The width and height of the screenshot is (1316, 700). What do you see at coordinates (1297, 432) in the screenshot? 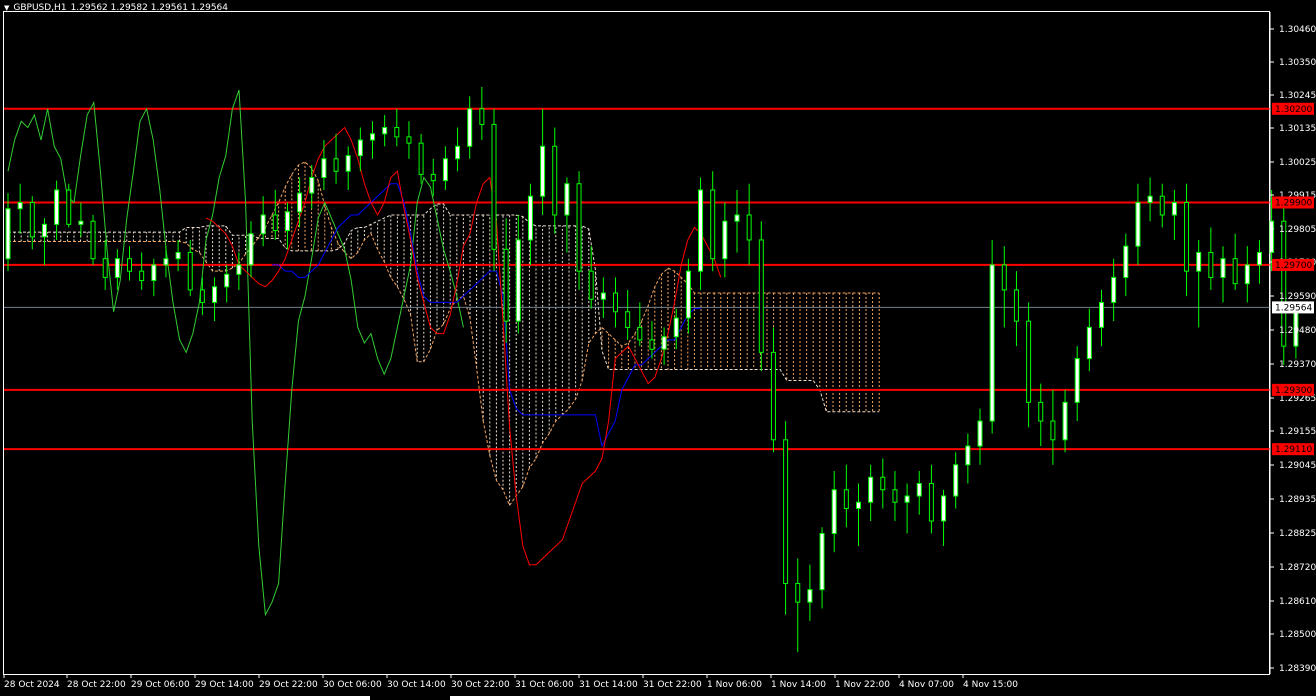
I see `price-tick-label: 1.29155` at bounding box center [1297, 432].